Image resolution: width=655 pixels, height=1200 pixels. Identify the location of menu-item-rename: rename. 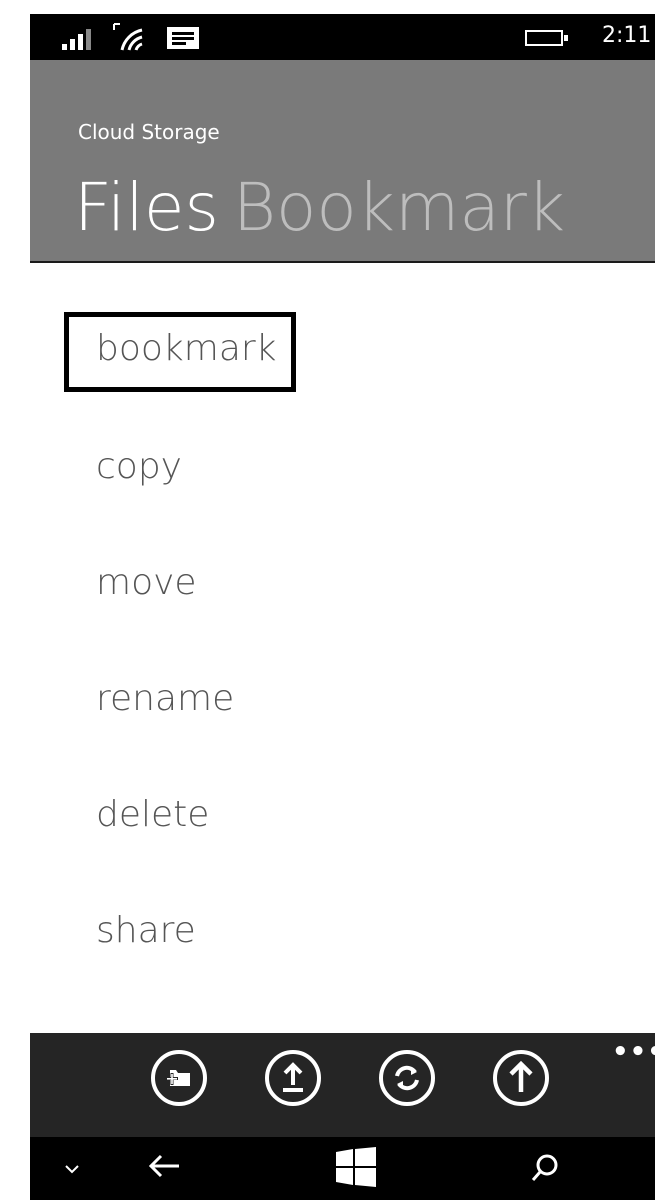
(165, 698).